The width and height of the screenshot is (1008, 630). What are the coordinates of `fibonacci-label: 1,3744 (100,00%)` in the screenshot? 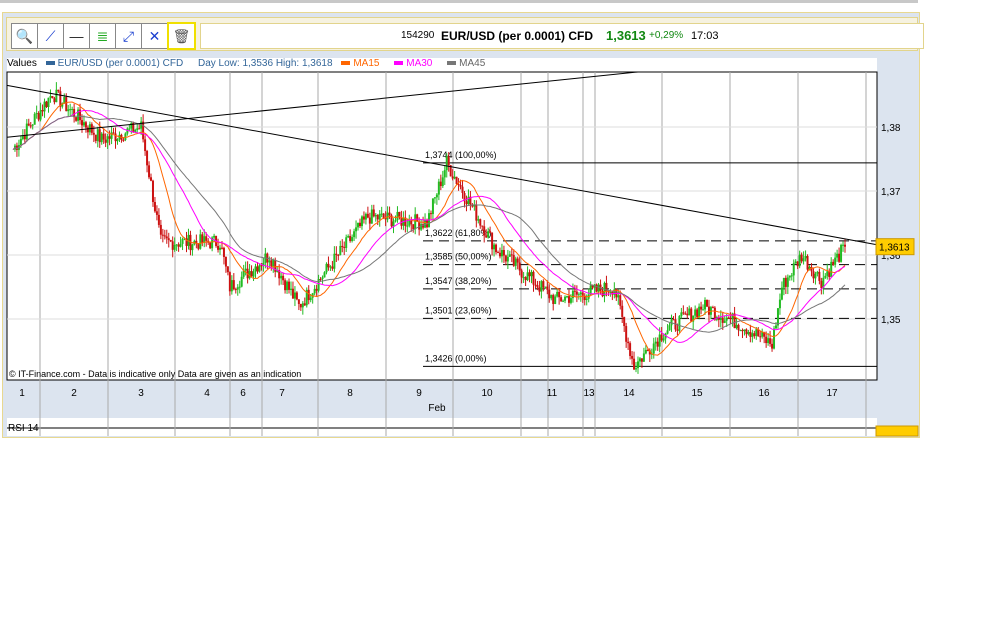 It's located at (461, 155).